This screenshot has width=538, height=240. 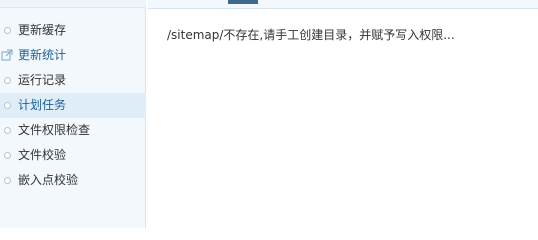 I want to click on sidebar-item-update-cache: 更新缓存, so click(x=73, y=30).